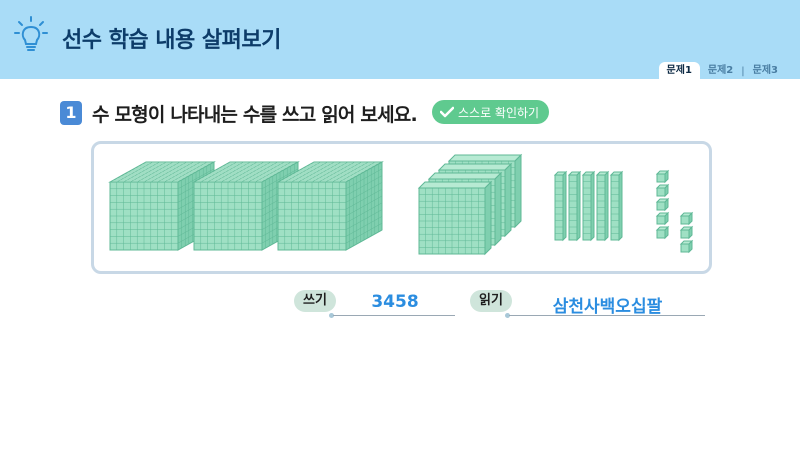  What do you see at coordinates (491, 301) in the screenshot?
I see `read-label: 읽기` at bounding box center [491, 301].